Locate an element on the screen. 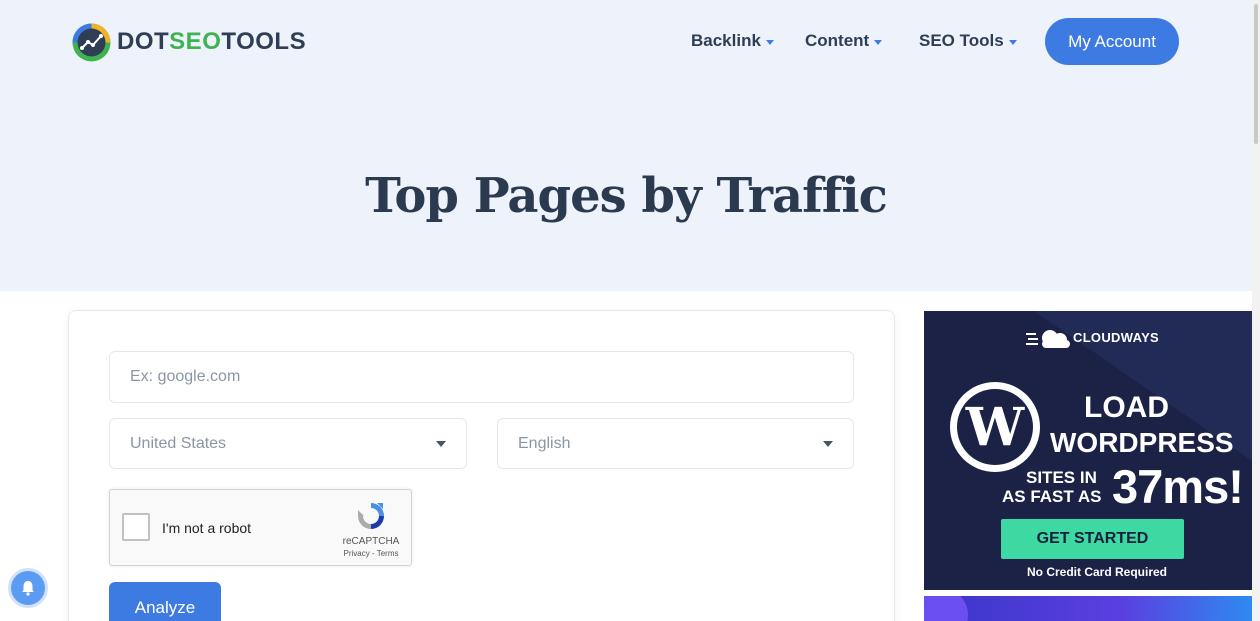  domain-input-placeholder: Ex: google.com is located at coordinates (185, 376).